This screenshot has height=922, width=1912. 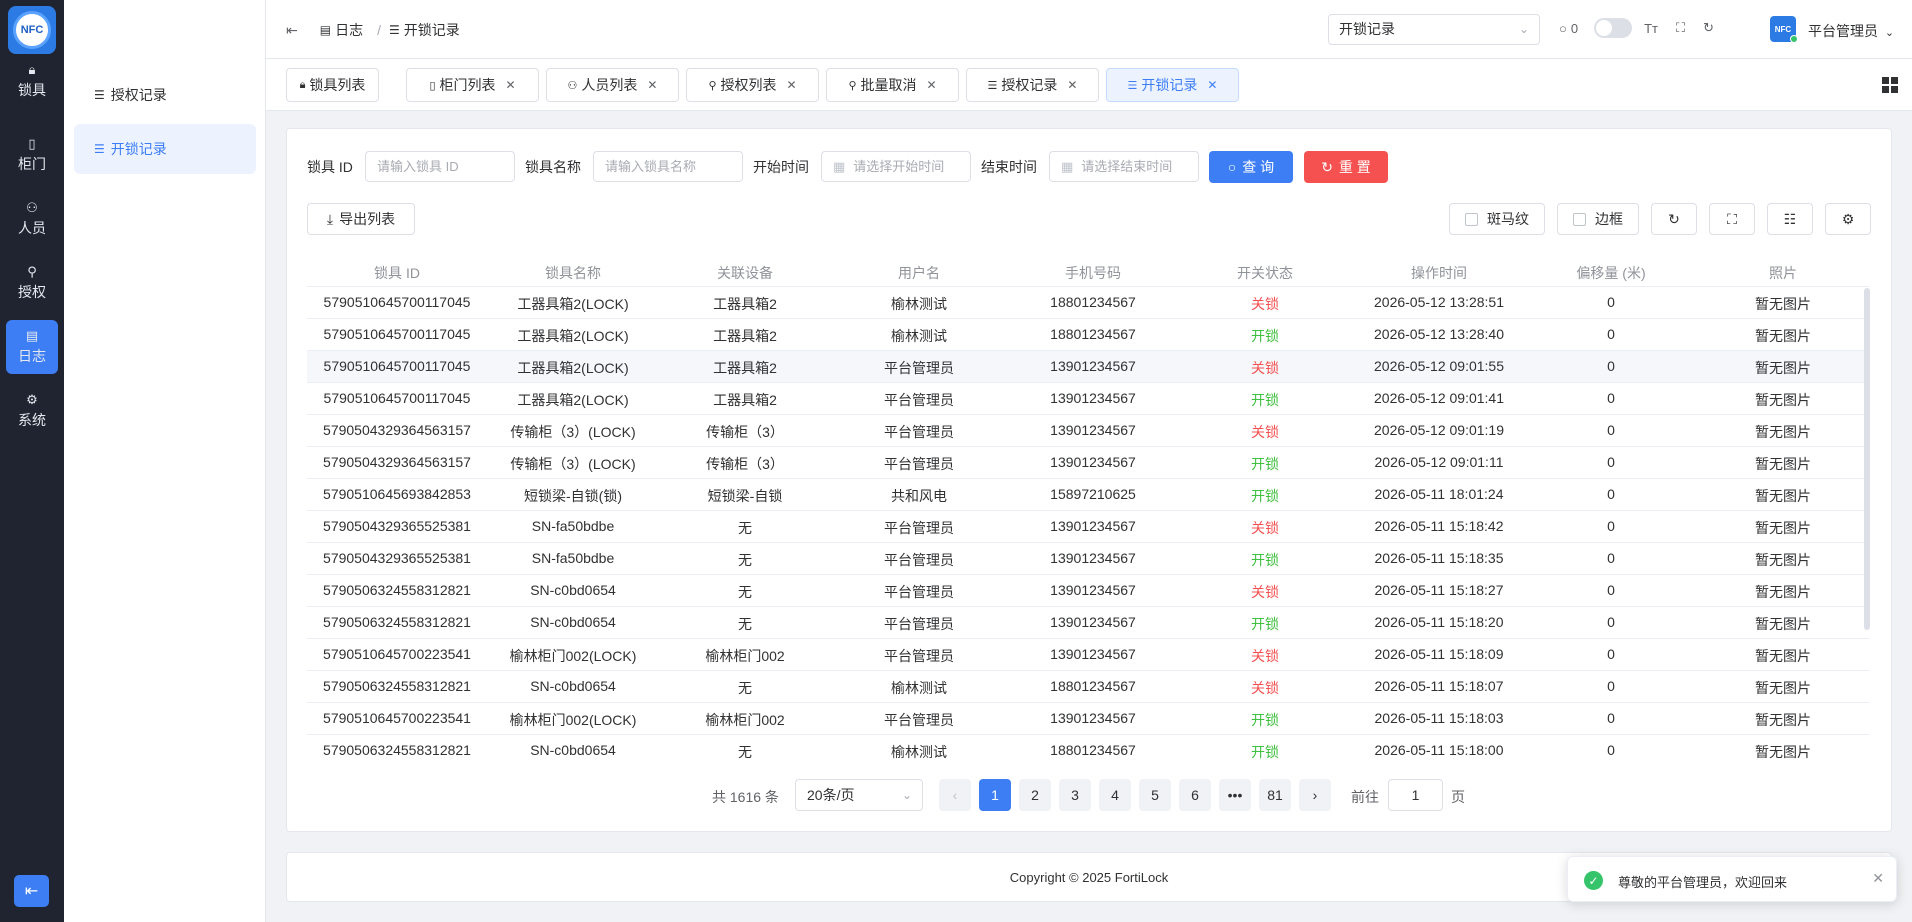 I want to click on table-cell: 榆林测试, so click(x=919, y=688).